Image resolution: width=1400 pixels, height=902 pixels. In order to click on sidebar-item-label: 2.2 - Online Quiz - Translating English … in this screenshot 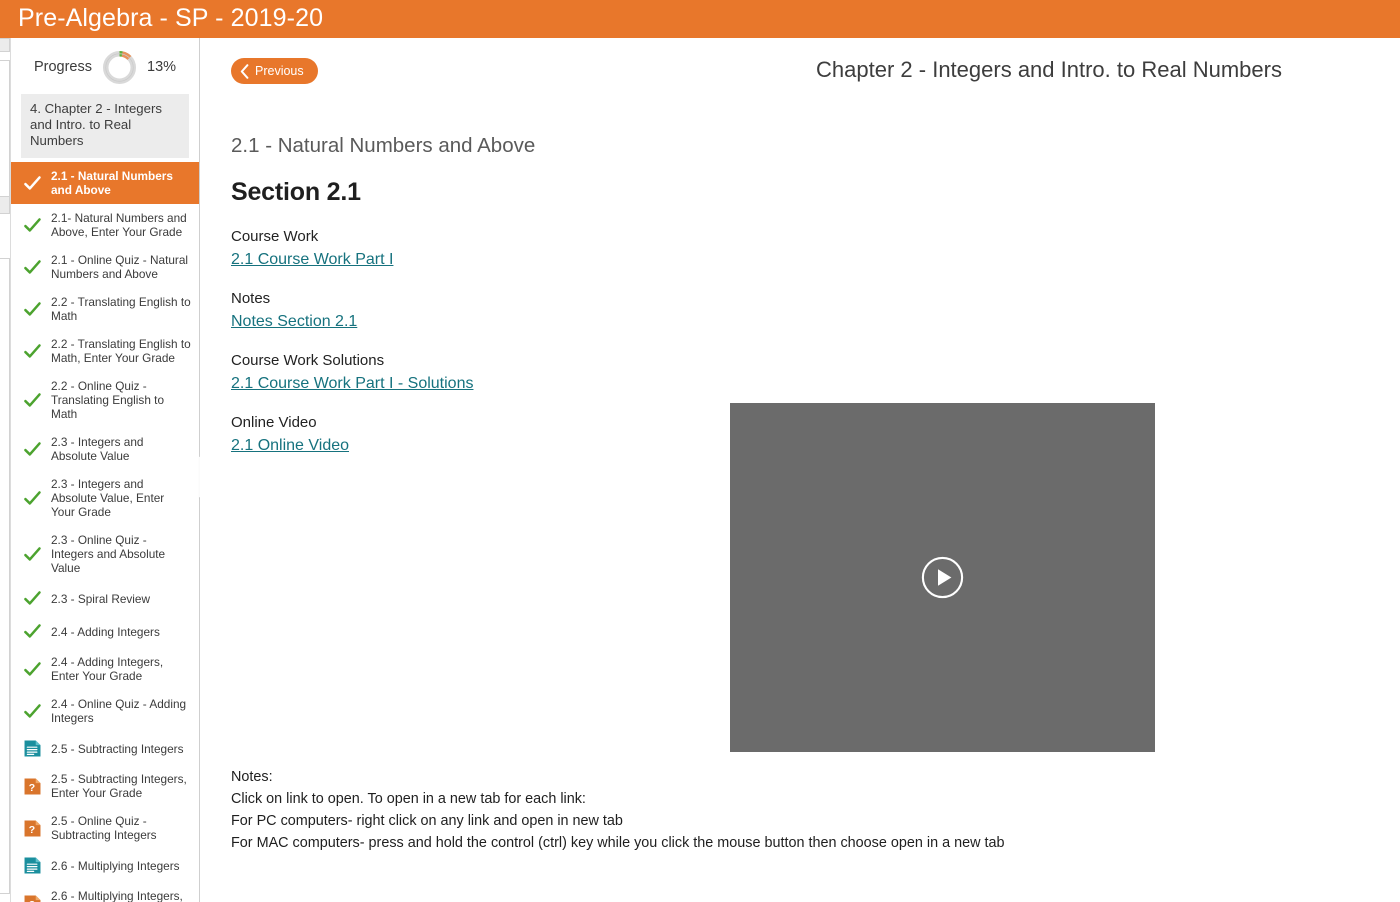, I will do `click(108, 400)`.